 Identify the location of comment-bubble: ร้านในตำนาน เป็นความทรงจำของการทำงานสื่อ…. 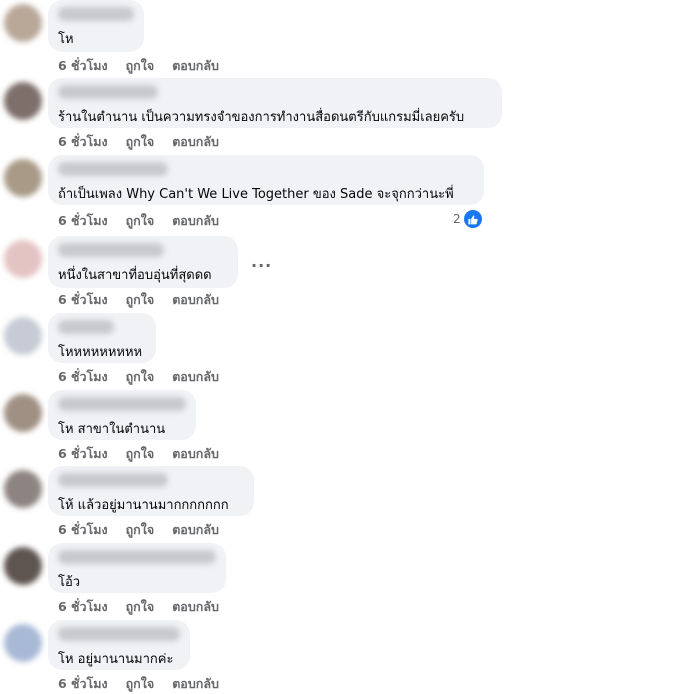
(275, 103).